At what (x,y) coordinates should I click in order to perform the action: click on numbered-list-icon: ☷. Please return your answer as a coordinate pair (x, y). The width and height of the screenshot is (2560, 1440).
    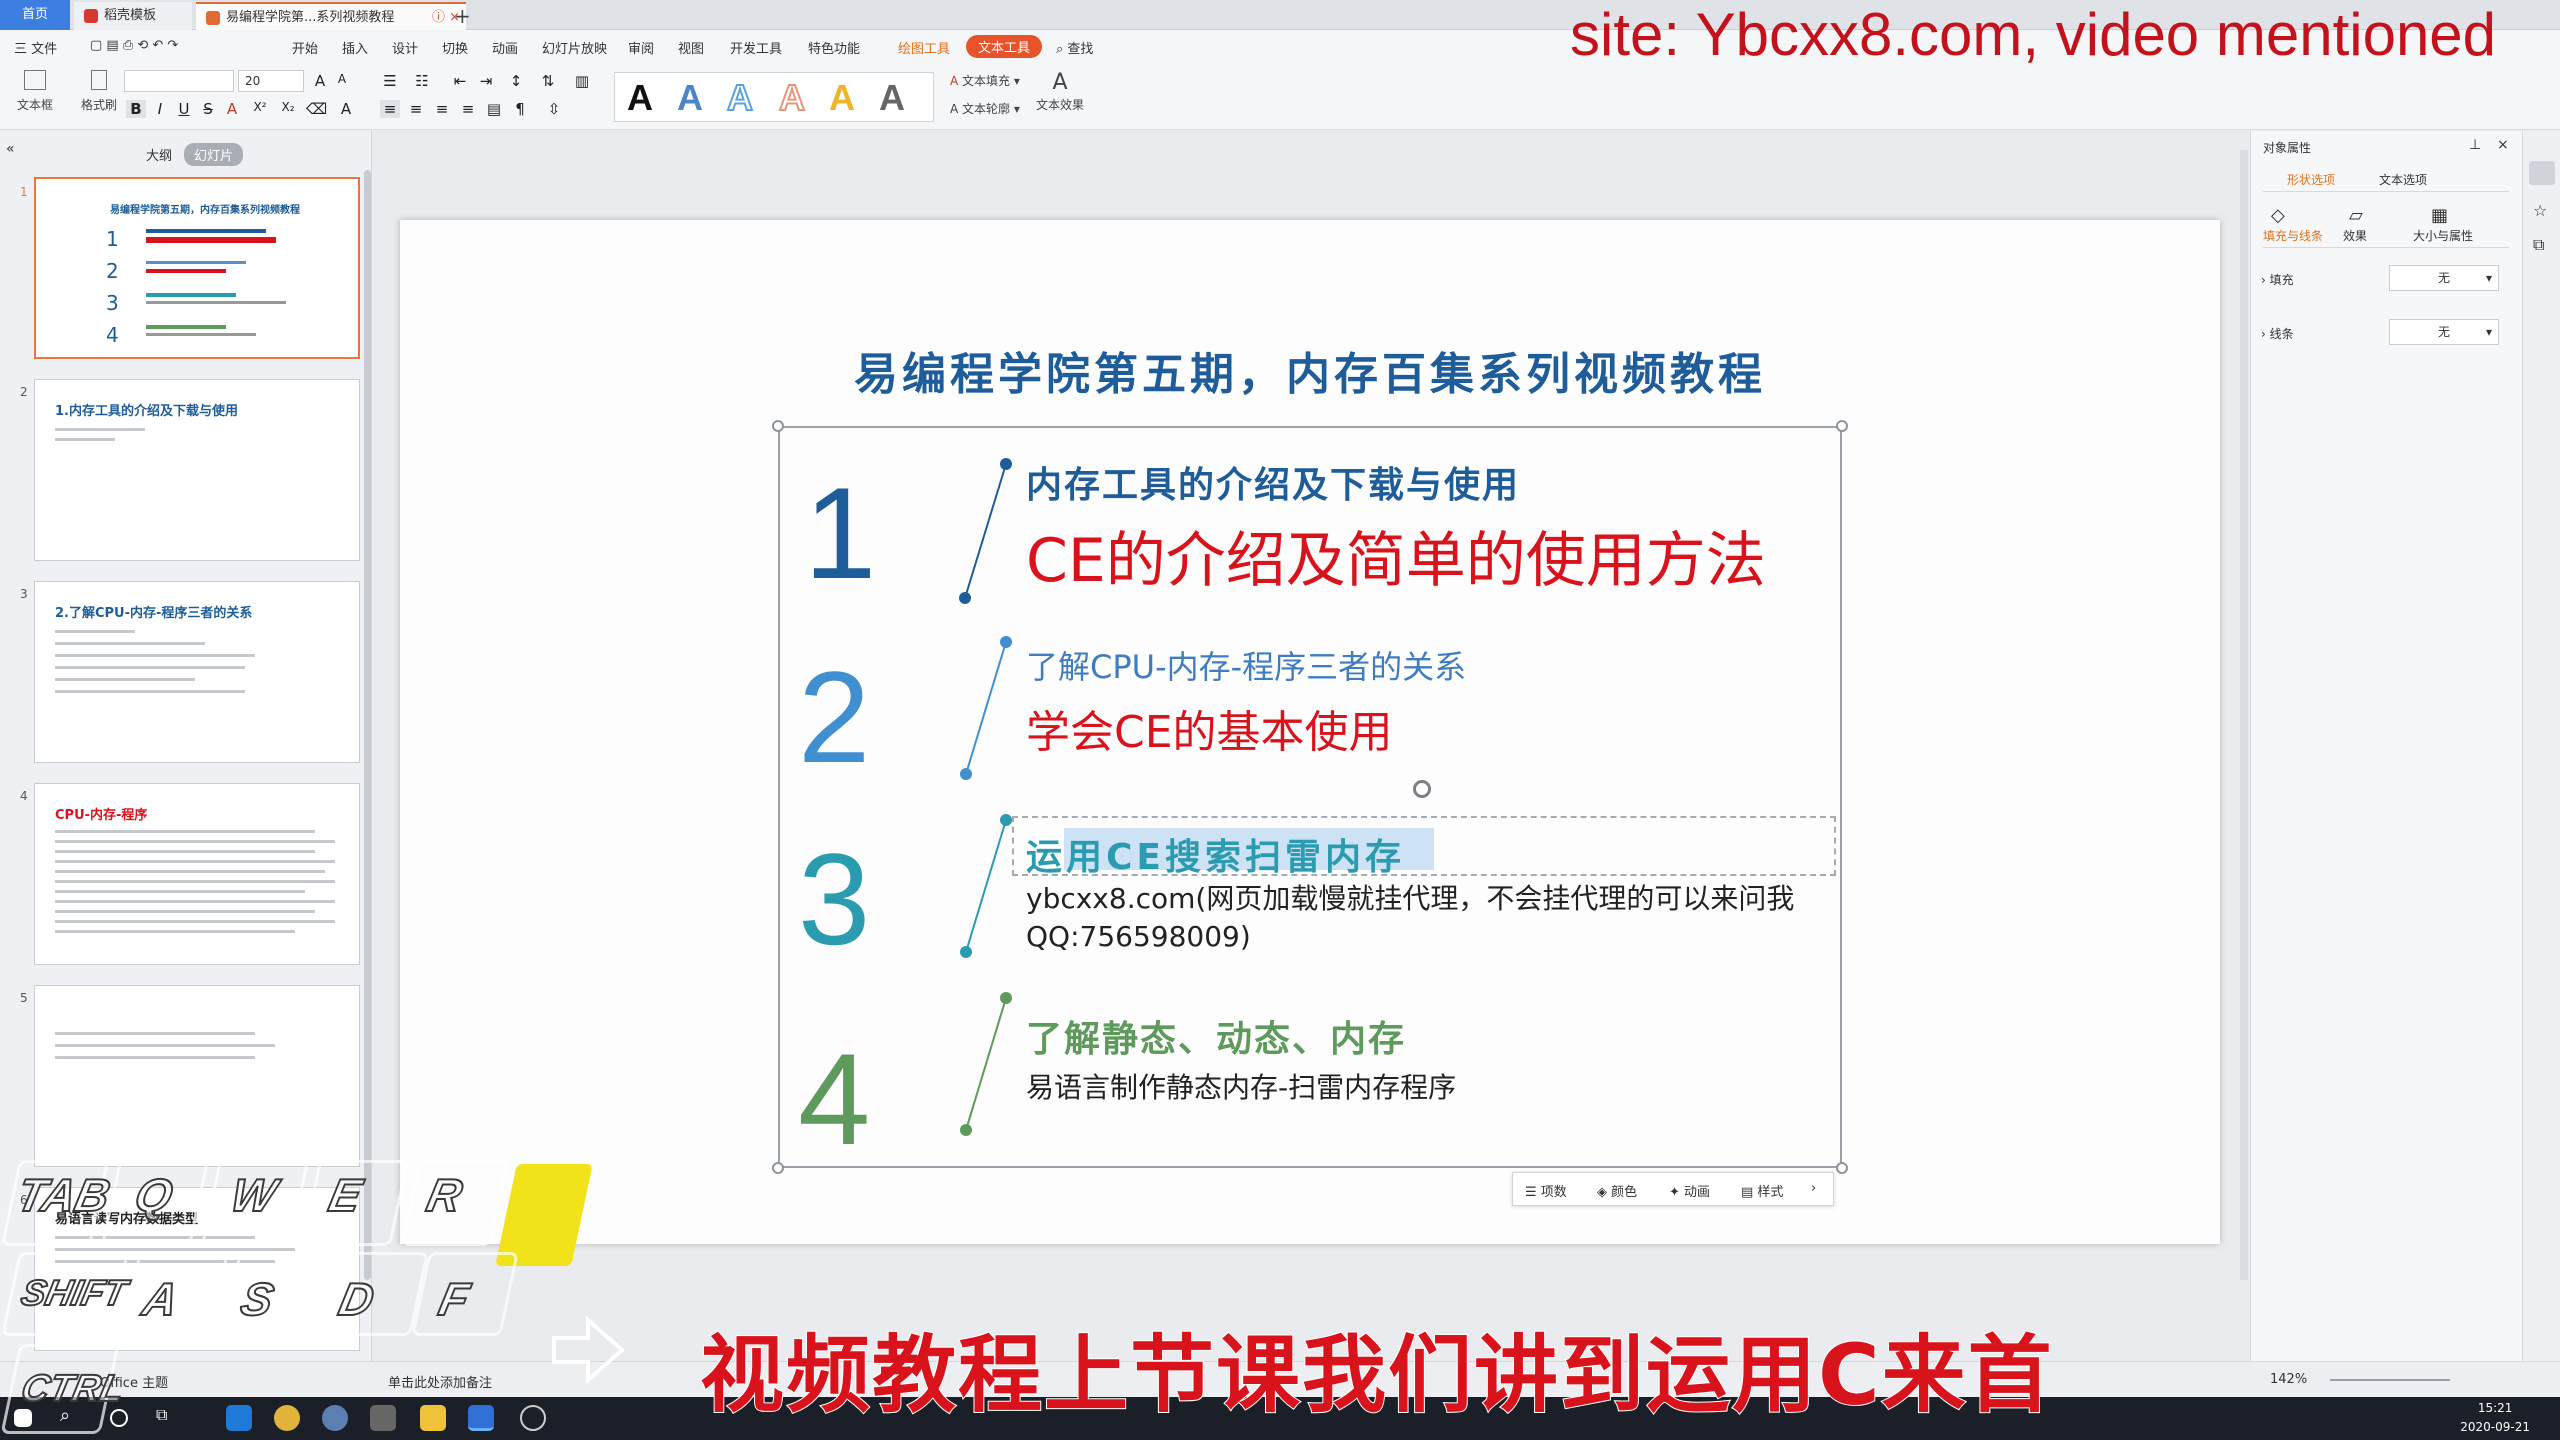
    Looking at the image, I should click on (422, 81).